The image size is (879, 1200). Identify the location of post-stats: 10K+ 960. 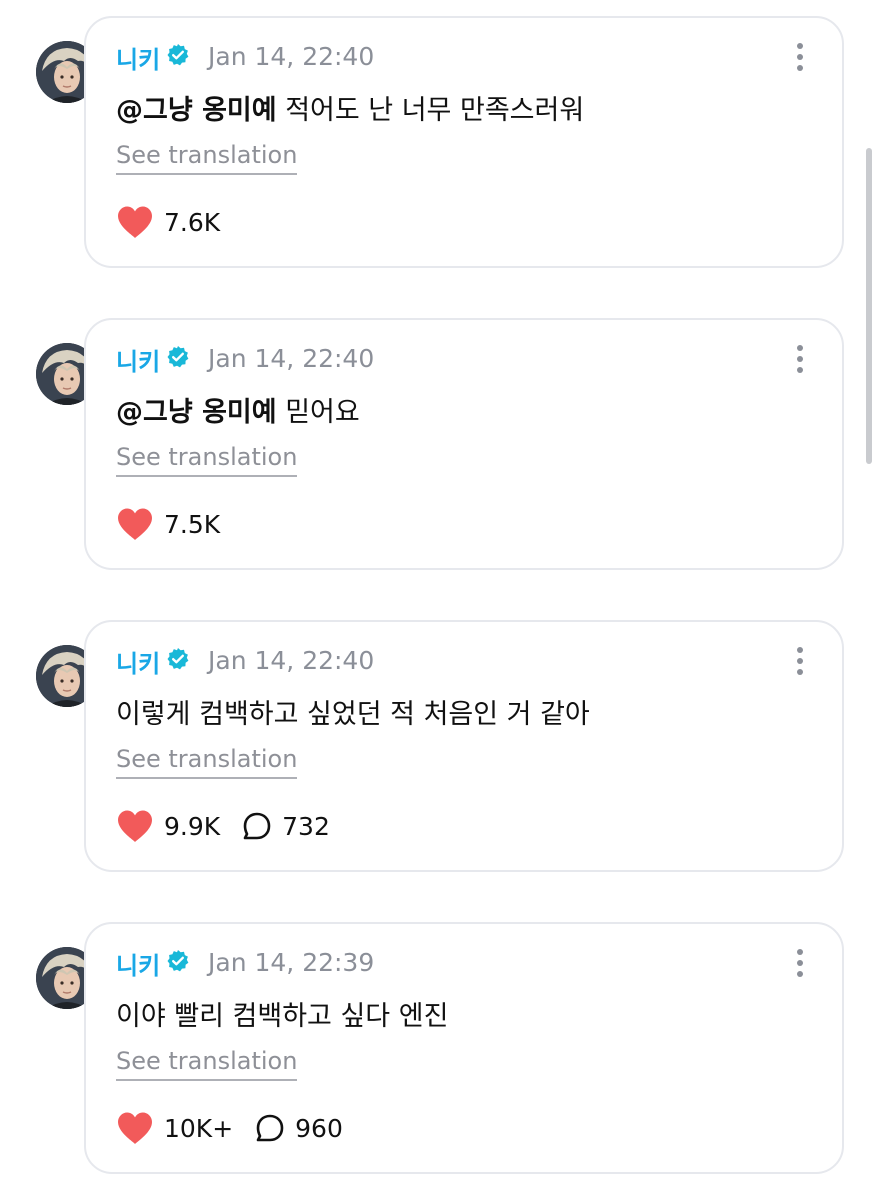
(240, 1128).